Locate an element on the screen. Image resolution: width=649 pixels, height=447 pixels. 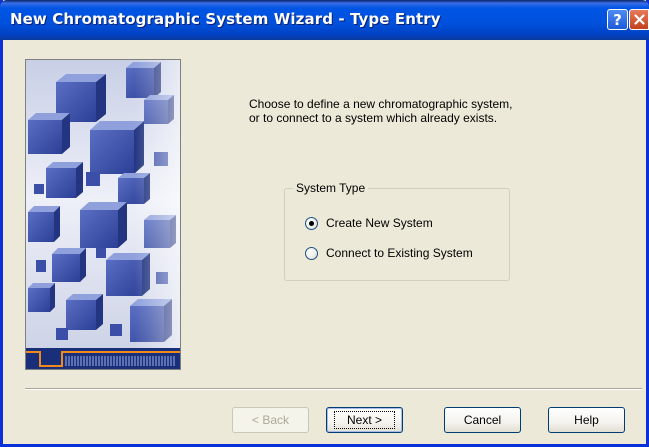
radio-create-new-system: Create New System is located at coordinates (369, 223).